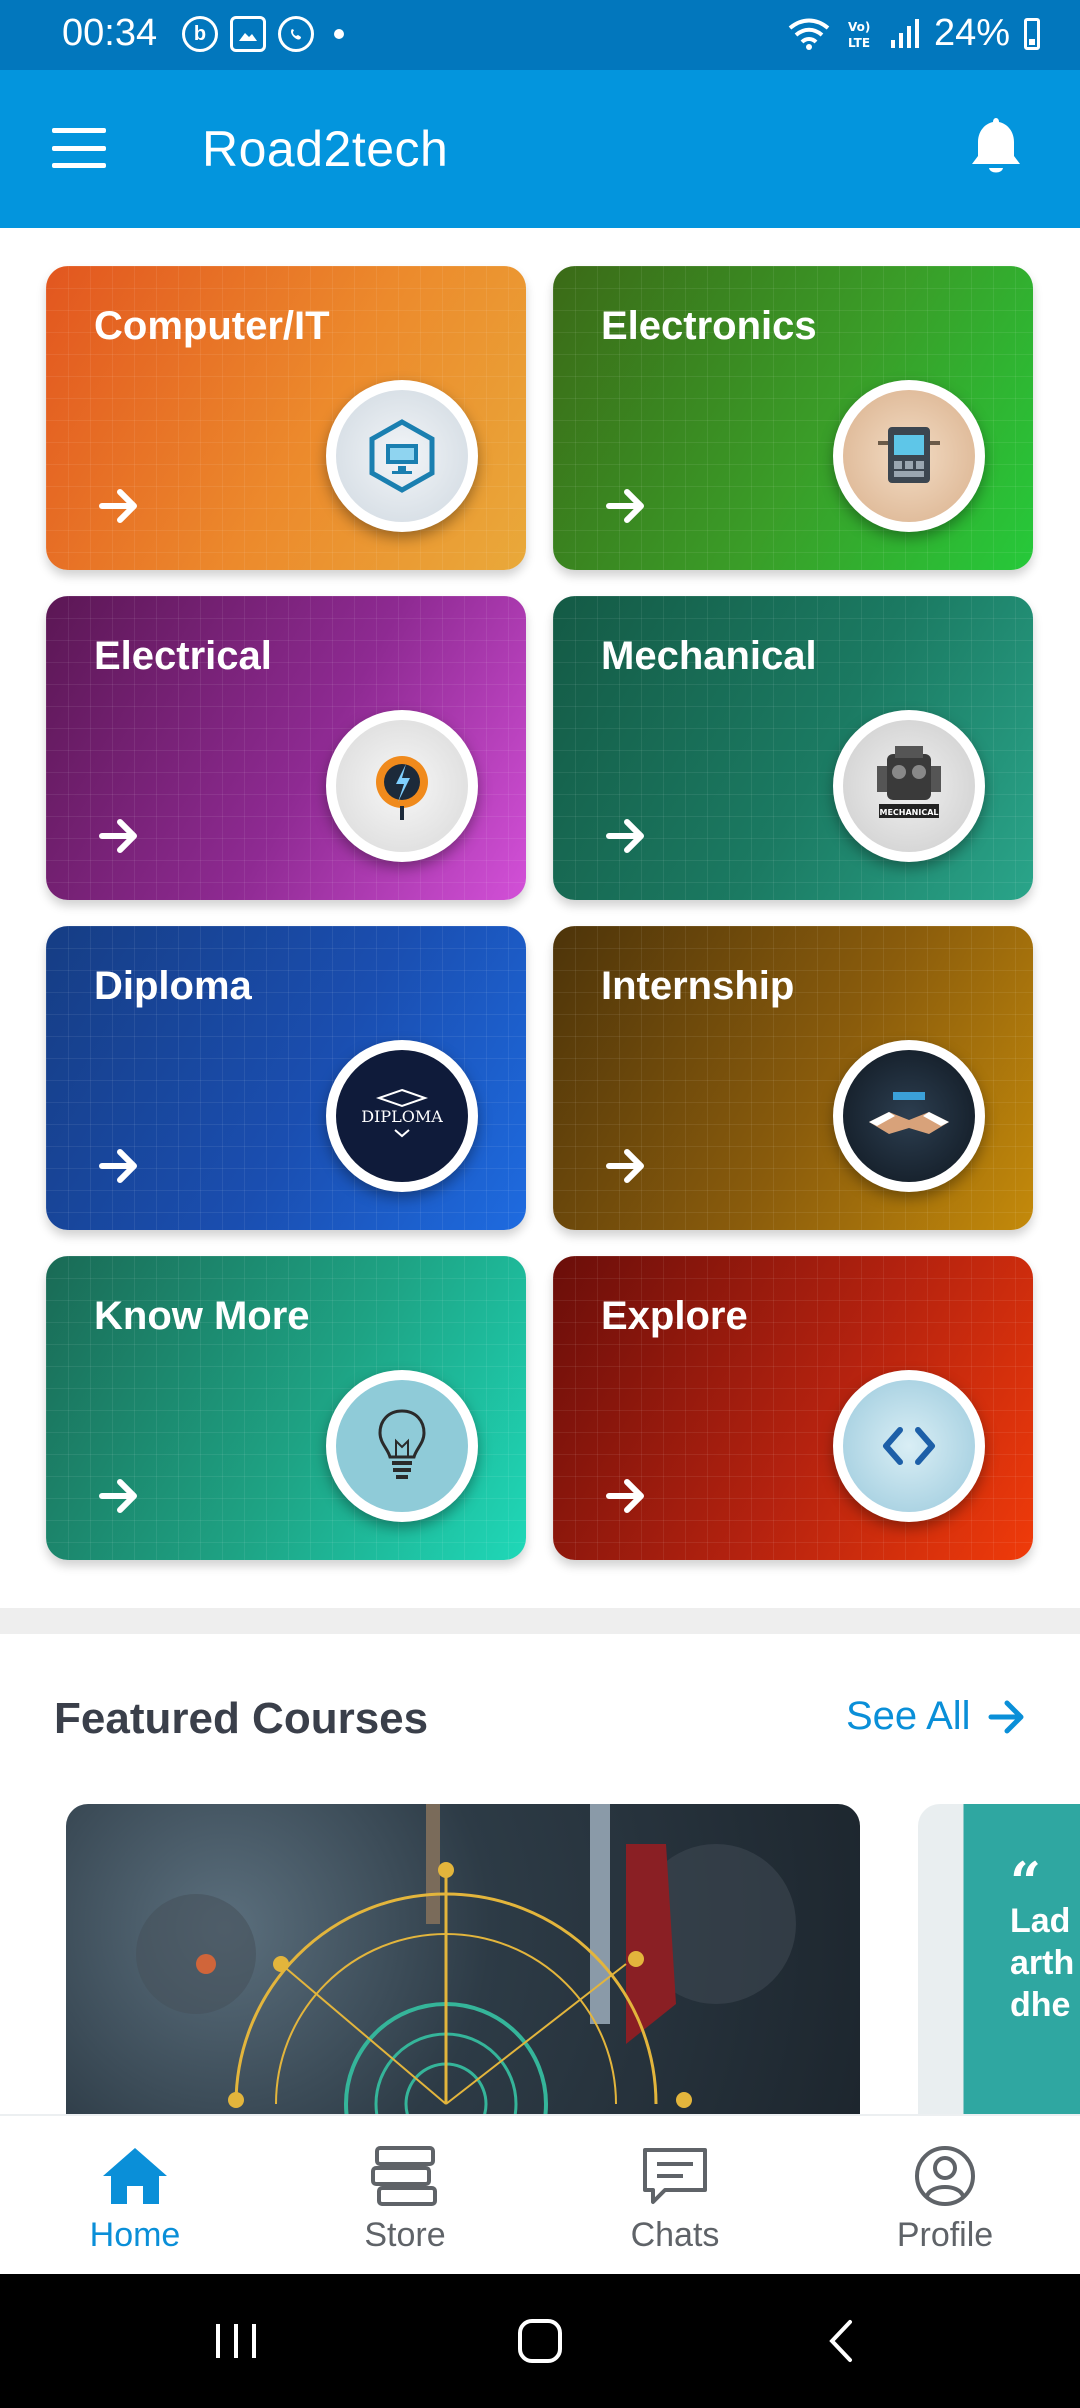  What do you see at coordinates (859, 43) in the screenshot?
I see `svg-text: LTE` at bounding box center [859, 43].